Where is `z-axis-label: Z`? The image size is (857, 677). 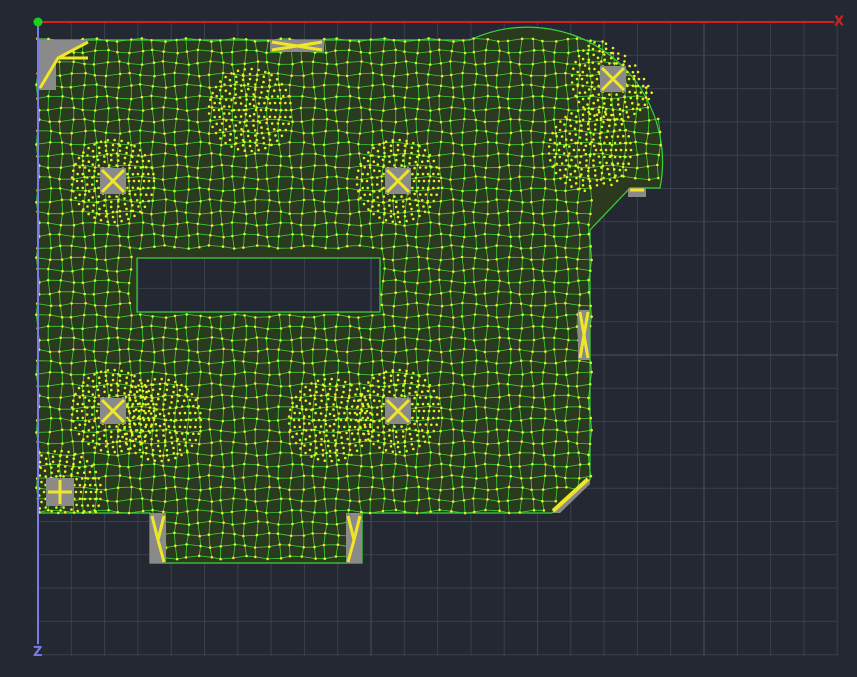
z-axis-label: Z is located at coordinates (37, 652).